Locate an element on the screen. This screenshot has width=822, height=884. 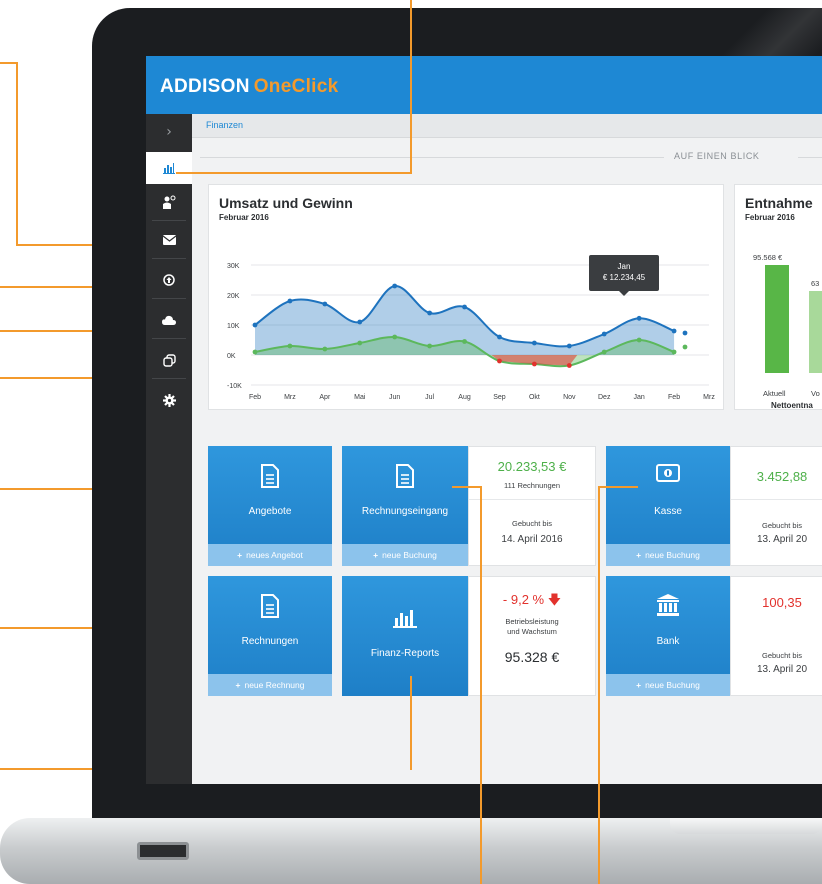
breadcrumb-bar: Finanzen is located at coordinates (507, 126).